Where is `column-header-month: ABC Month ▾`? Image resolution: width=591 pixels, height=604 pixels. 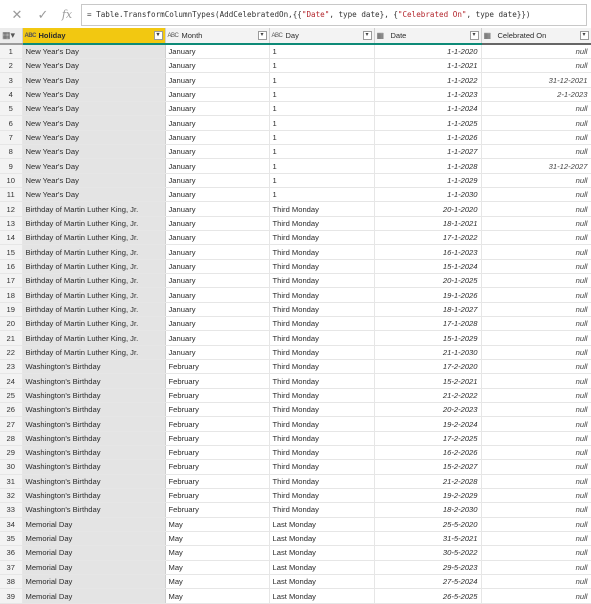
column-header-month: ABC Month ▾ is located at coordinates (217, 36).